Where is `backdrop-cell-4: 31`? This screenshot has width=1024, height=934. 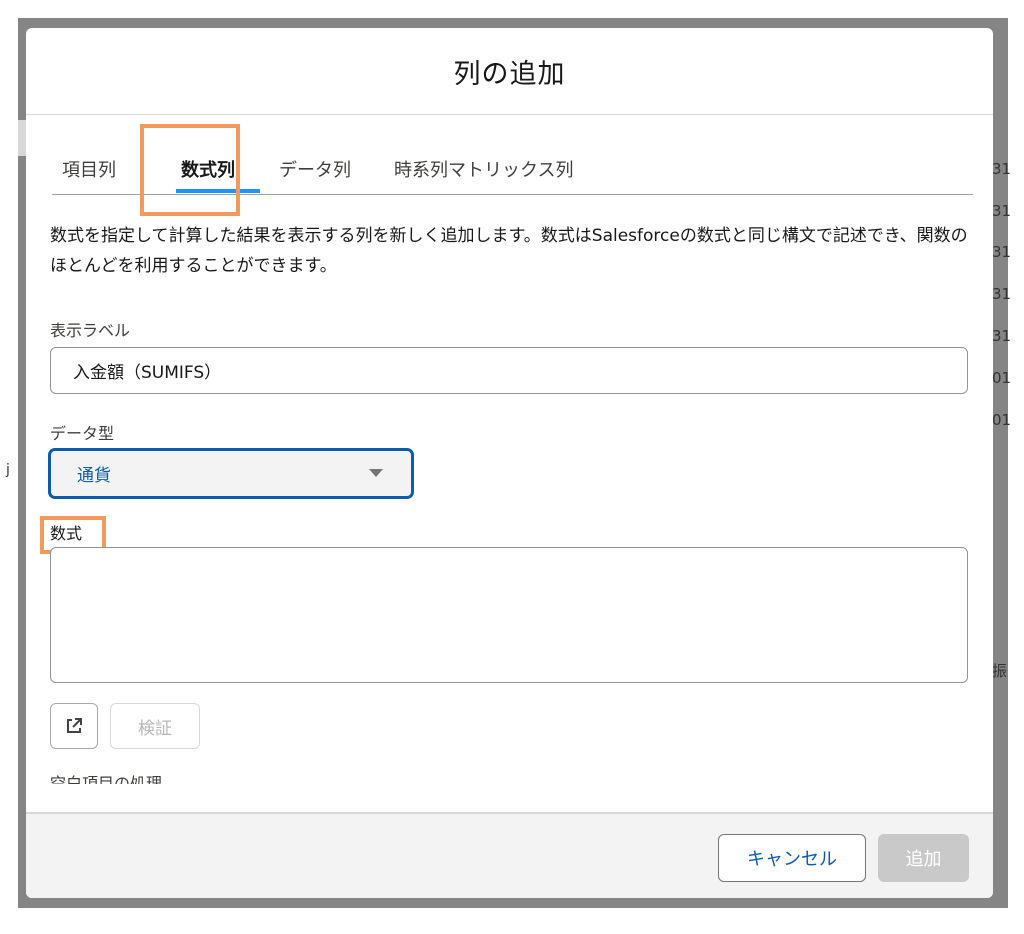 backdrop-cell-4: 31 is located at coordinates (1002, 294).